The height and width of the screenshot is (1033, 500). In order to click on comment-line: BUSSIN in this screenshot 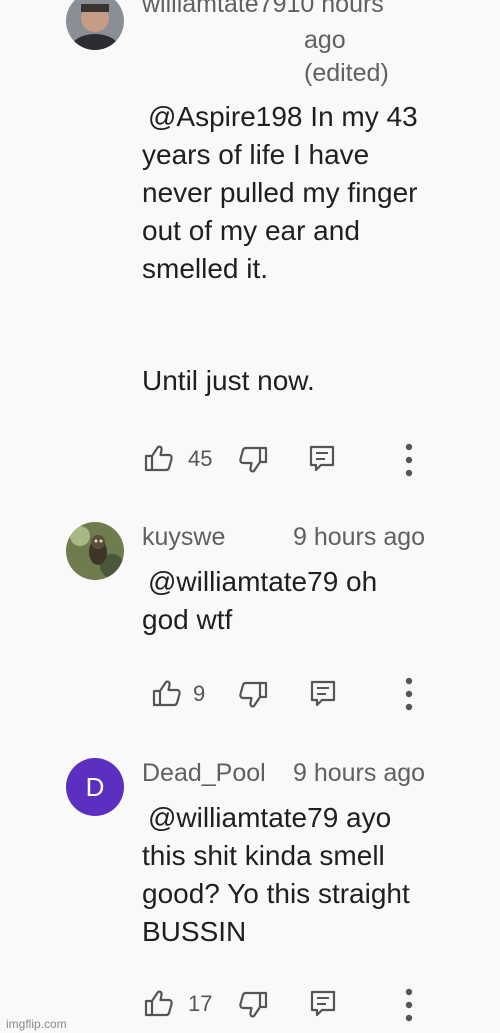, I will do `click(194, 931)`.